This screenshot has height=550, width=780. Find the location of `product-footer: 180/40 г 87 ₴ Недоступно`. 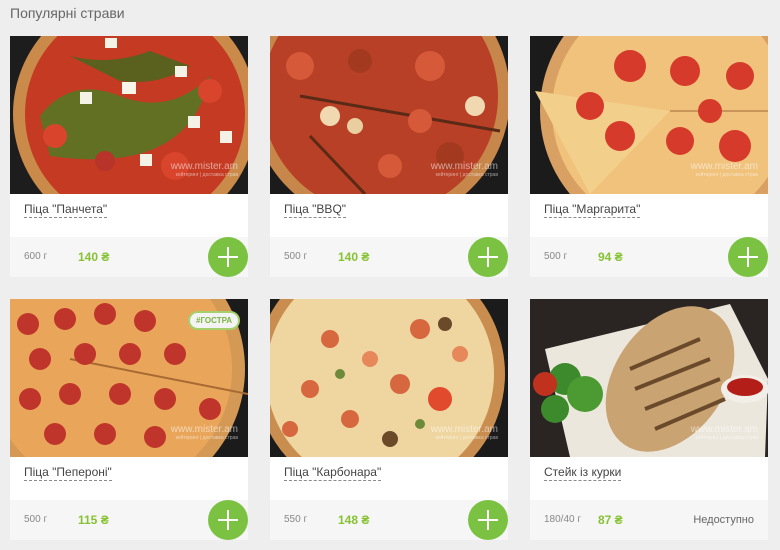

product-footer: 180/40 г 87 ₴ Недоступно is located at coordinates (649, 520).